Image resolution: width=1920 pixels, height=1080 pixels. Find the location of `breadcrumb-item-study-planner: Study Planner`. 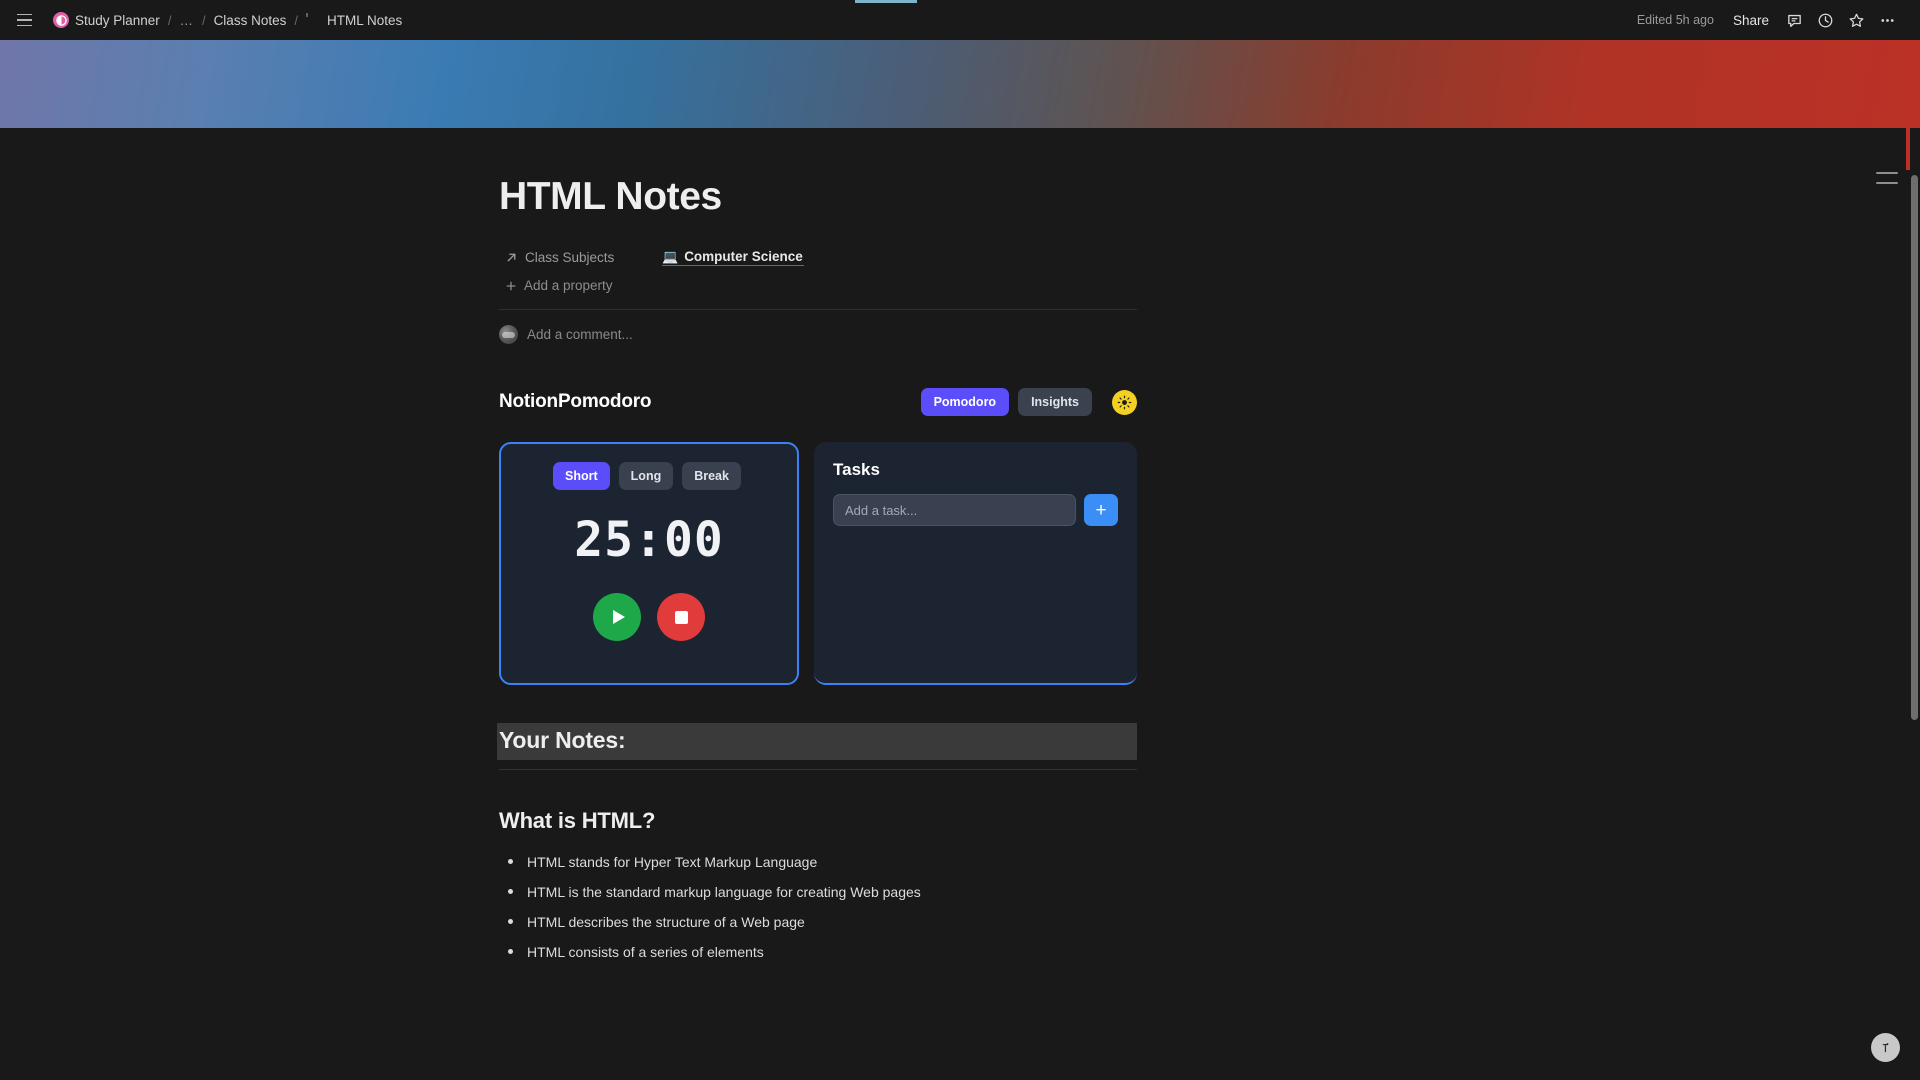

breadcrumb-item-study-planner: Study Planner is located at coordinates (106, 20).